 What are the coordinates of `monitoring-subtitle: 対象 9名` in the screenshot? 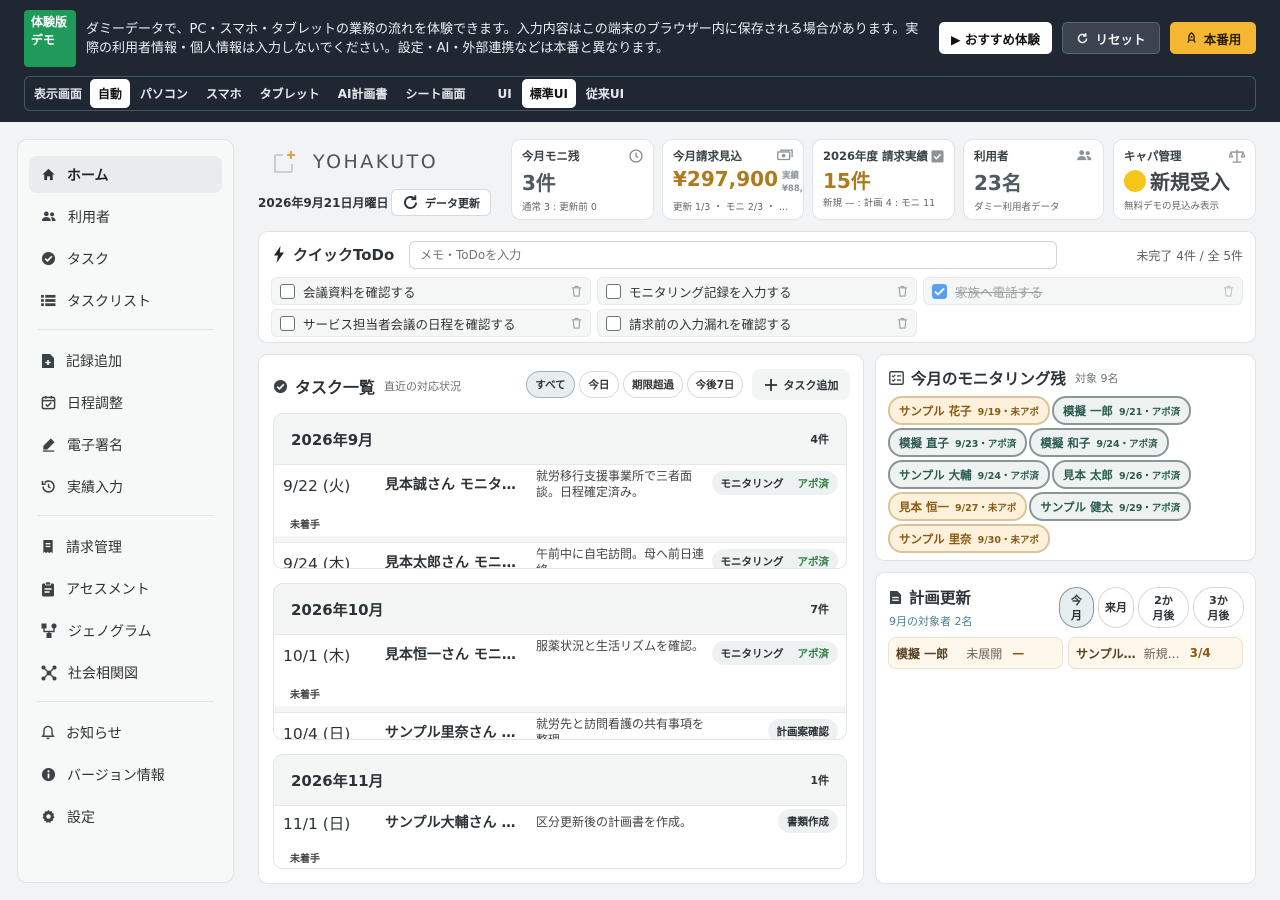 It's located at (1097, 378).